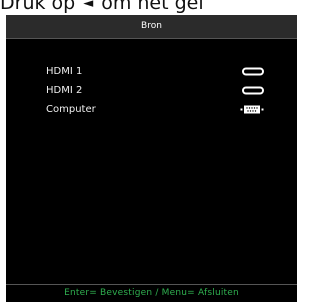 The width and height of the screenshot is (320, 302). What do you see at coordinates (161, 74) in the screenshot?
I see `source-item-hdmi-1: HDMI 1` at bounding box center [161, 74].